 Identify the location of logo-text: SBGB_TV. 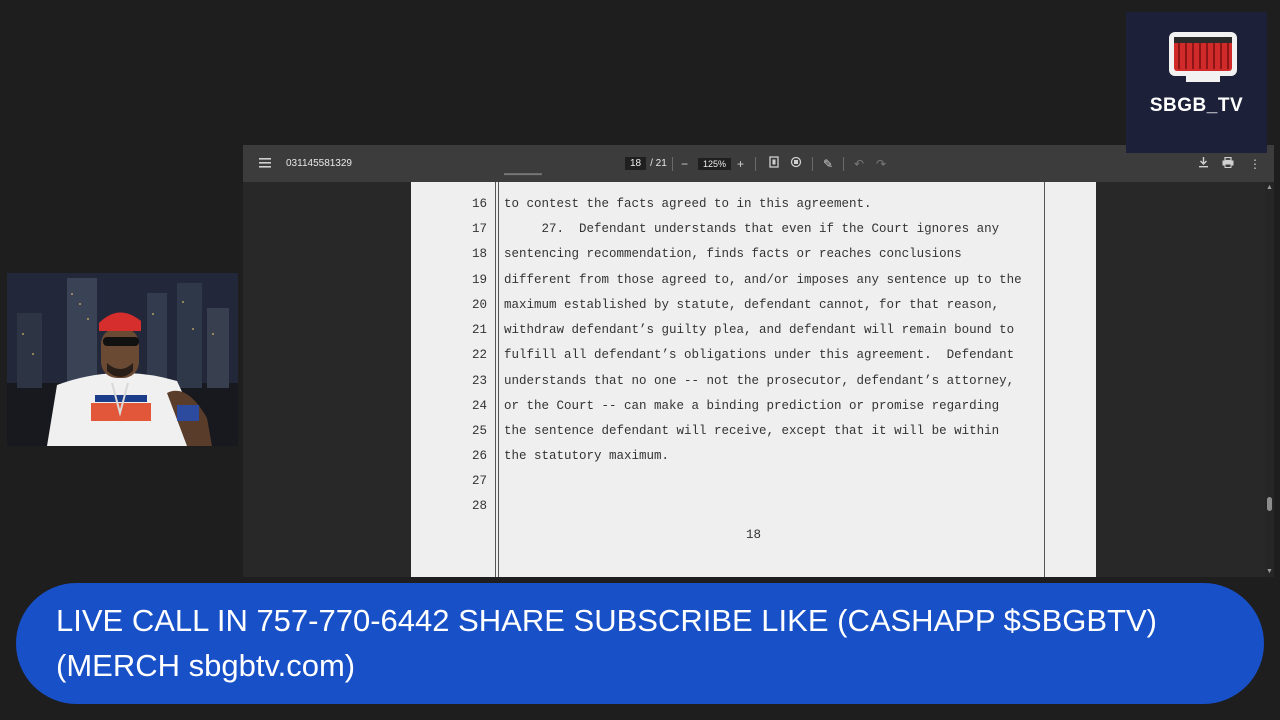
(1196, 105).